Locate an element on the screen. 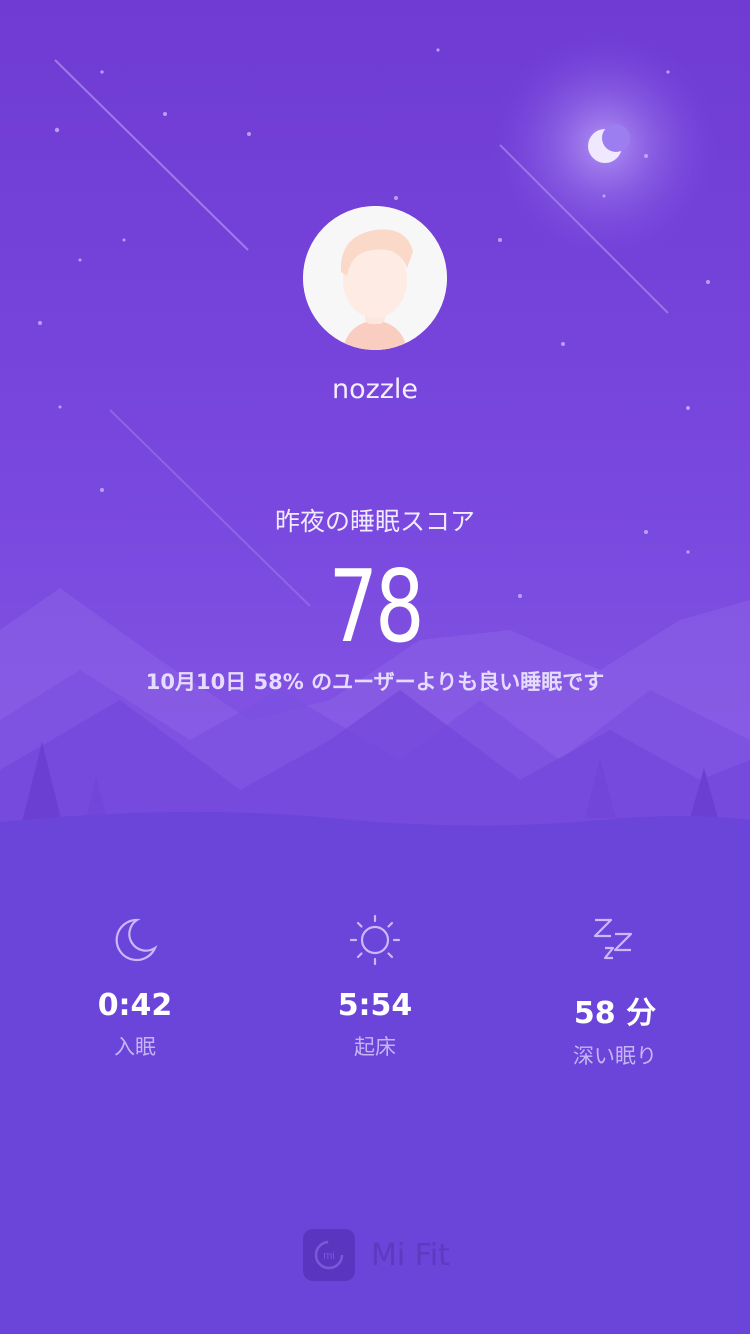 This screenshot has height=1334, width=750. stat-label: 入眠 is located at coordinates (135, 1047).